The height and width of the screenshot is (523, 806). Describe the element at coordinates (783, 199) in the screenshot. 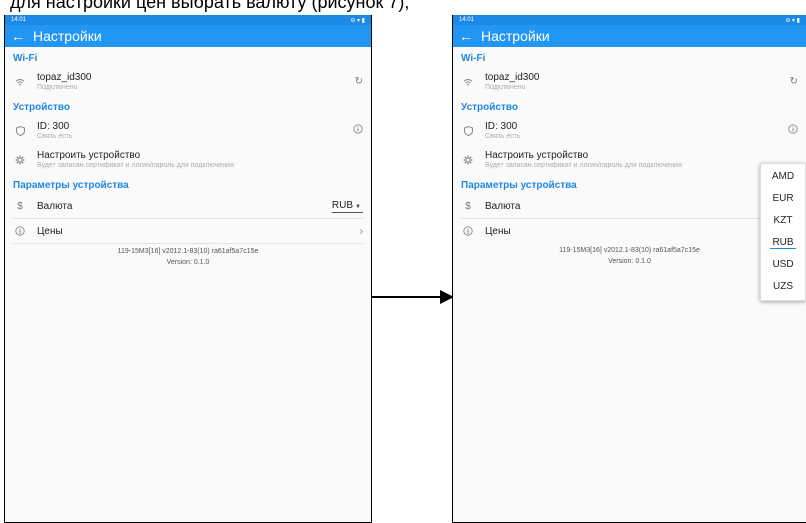

I see `currency-option: EUR` at that location.